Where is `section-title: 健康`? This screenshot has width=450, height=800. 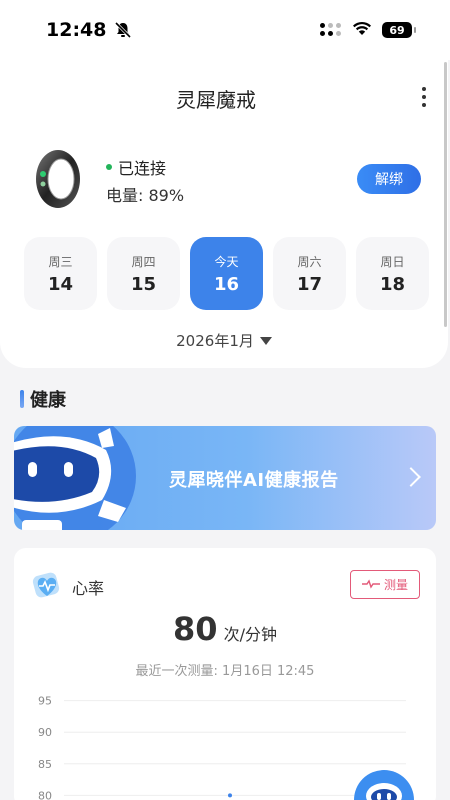
section-title: 健康 is located at coordinates (48, 400).